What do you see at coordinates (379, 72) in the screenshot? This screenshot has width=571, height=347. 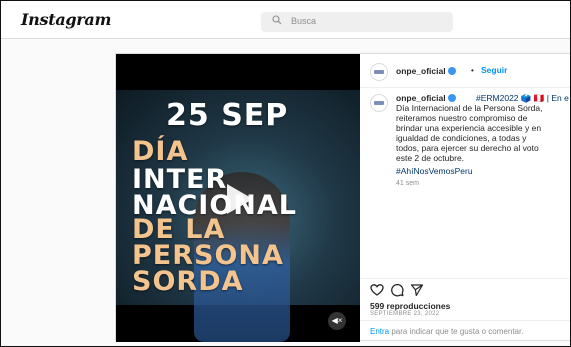 I see `avatar` at bounding box center [379, 72].